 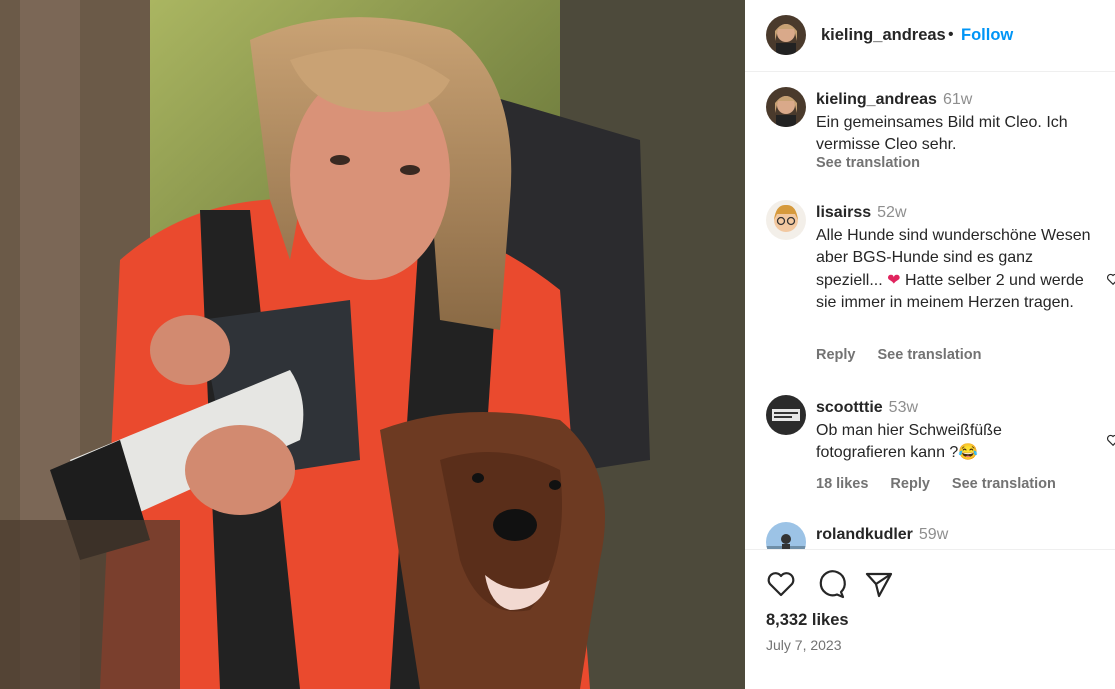 What do you see at coordinates (894, 280) in the screenshot?
I see `red-heart-emoji: ❤` at bounding box center [894, 280].